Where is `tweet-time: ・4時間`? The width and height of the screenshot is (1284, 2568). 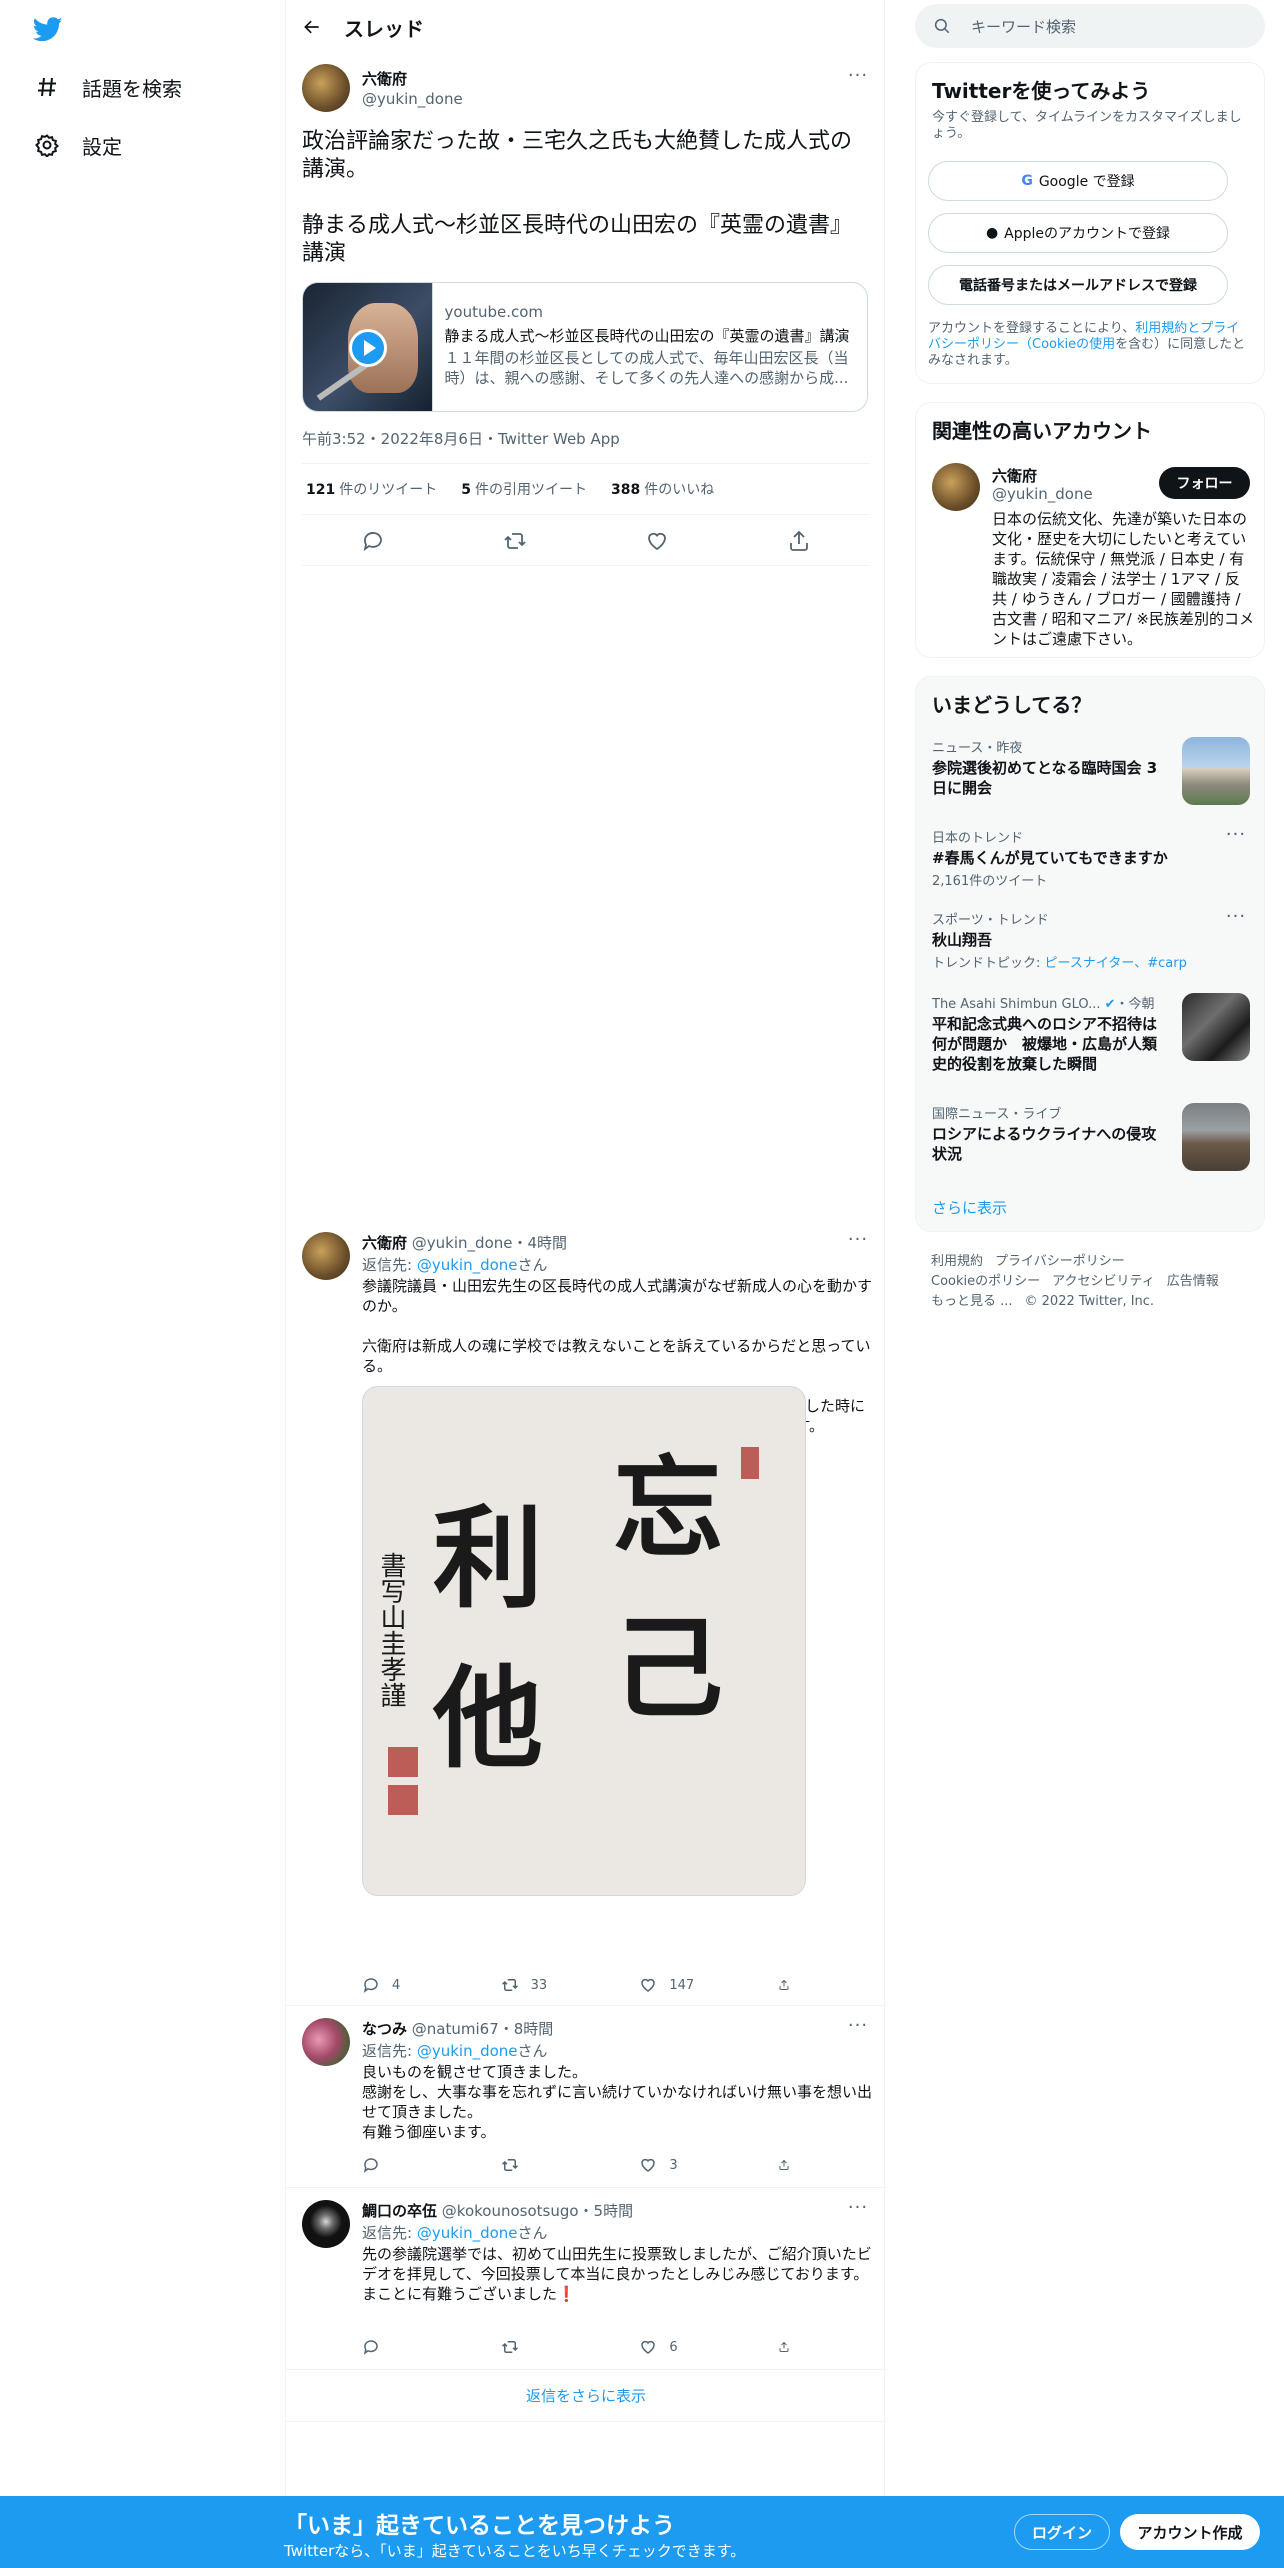
tweet-time: ・4時間 is located at coordinates (539, 1243).